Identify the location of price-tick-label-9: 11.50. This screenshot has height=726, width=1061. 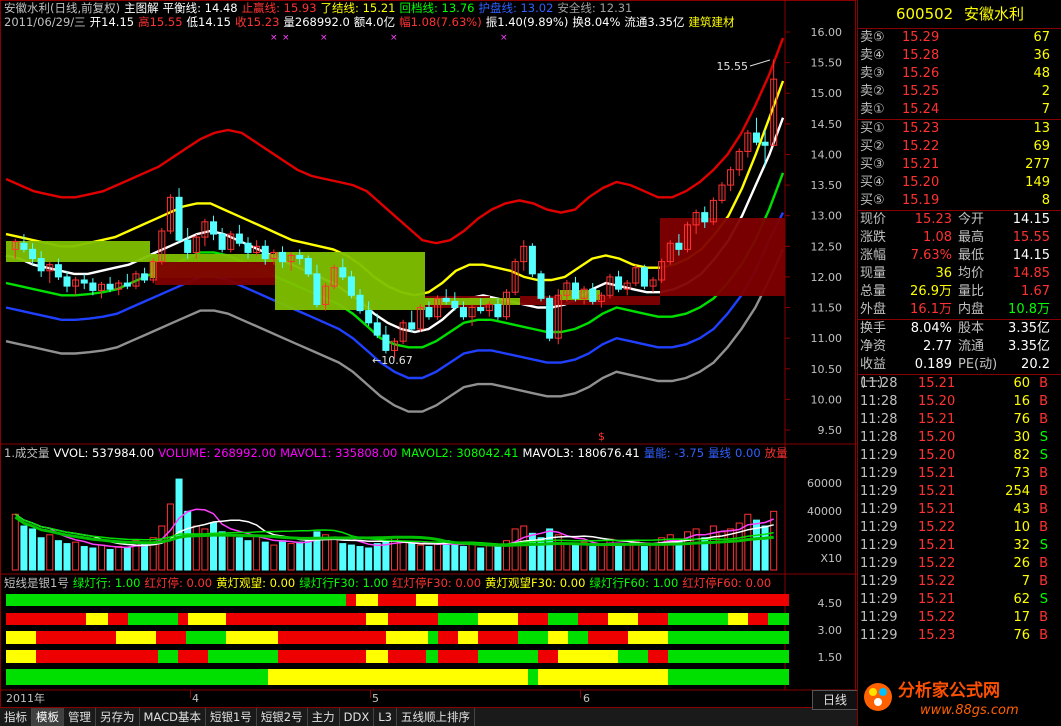
(827, 308).